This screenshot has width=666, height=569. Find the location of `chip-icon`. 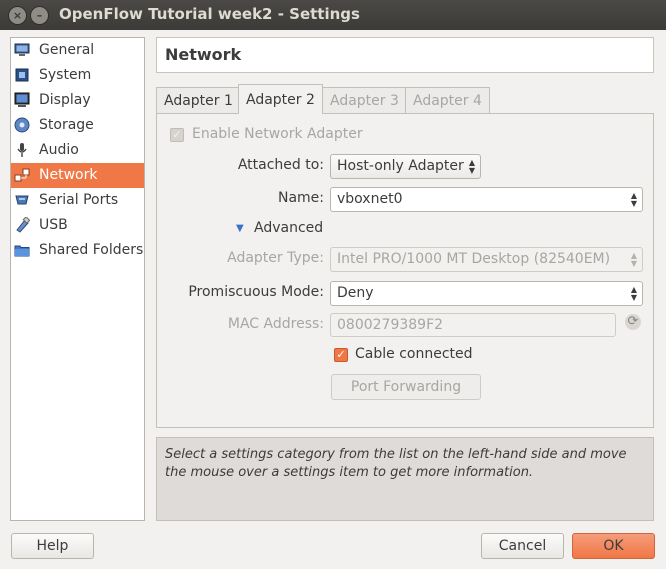

chip-icon is located at coordinates (22, 75).